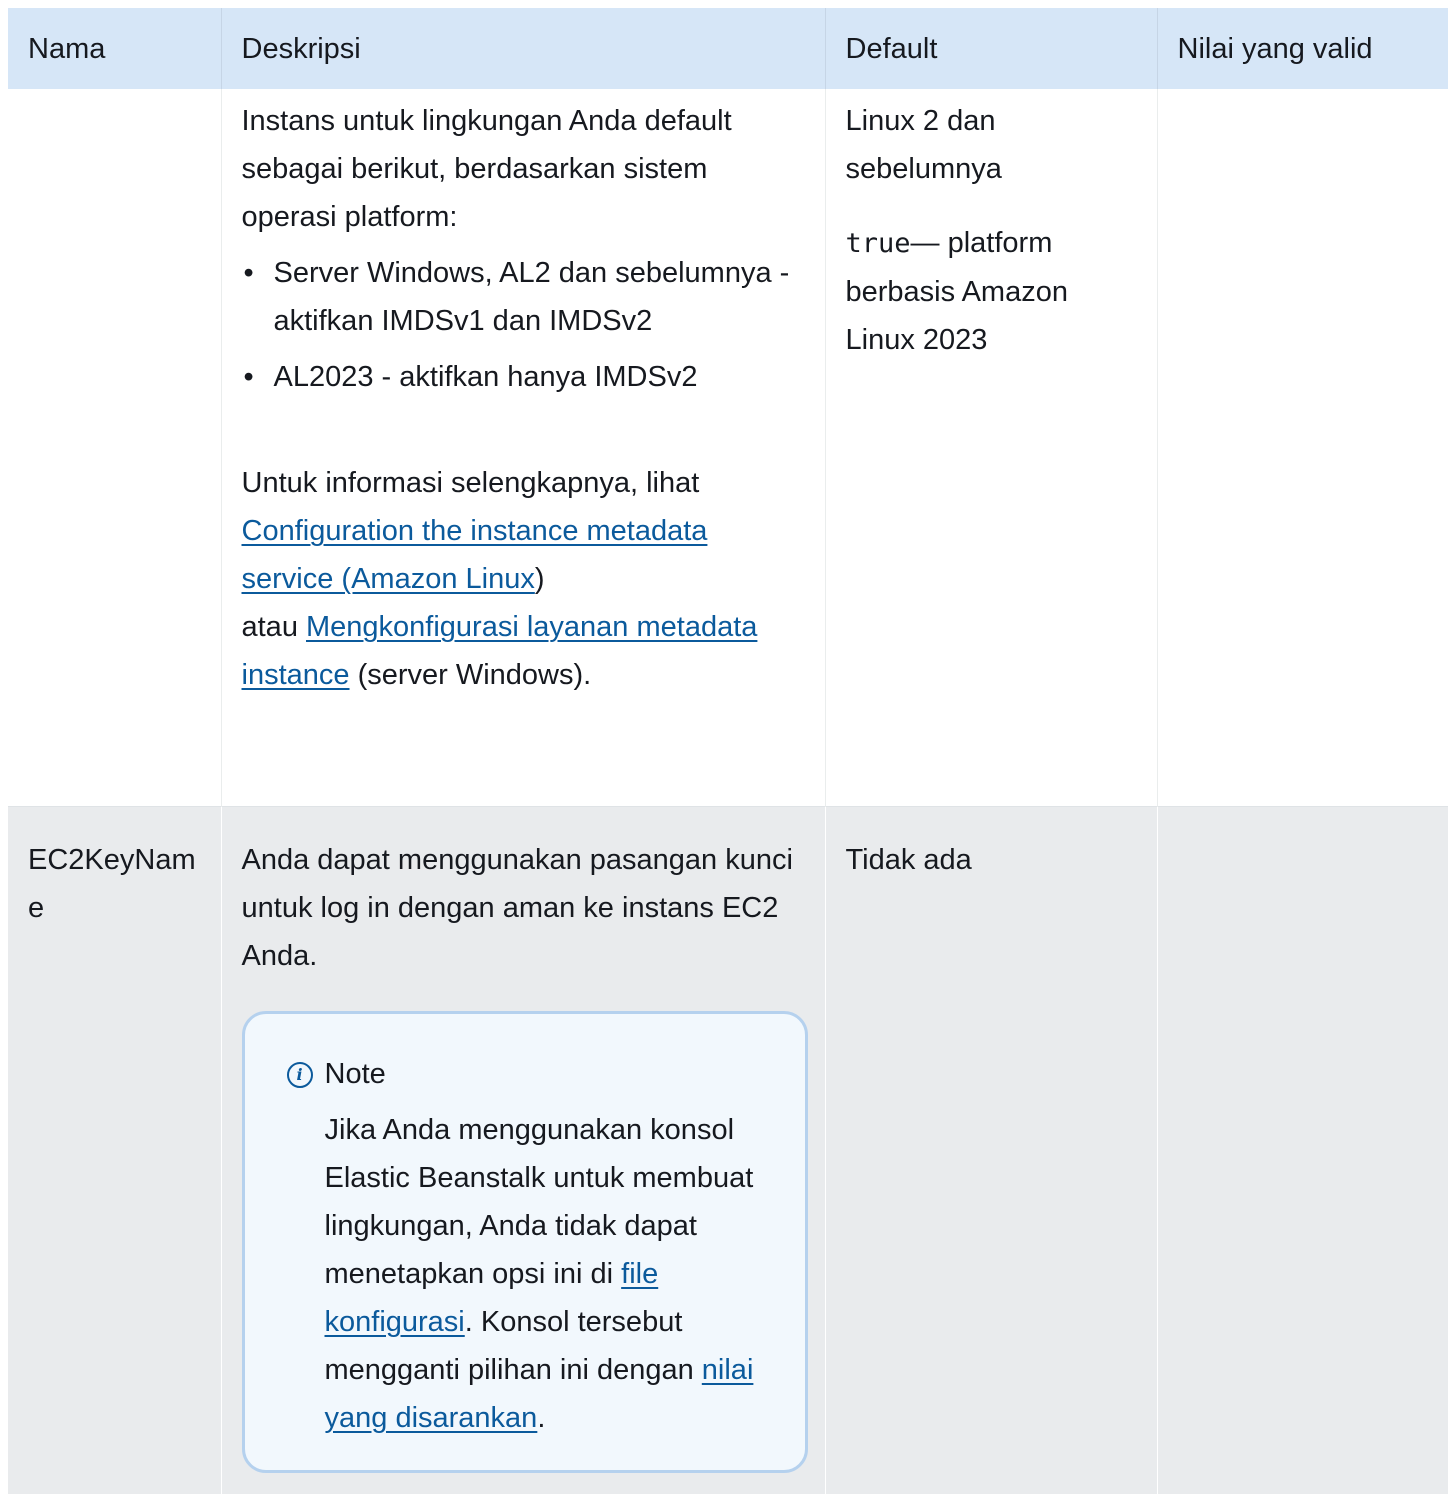  What do you see at coordinates (1302, 447) in the screenshot?
I see `row1-valid-cell` at bounding box center [1302, 447].